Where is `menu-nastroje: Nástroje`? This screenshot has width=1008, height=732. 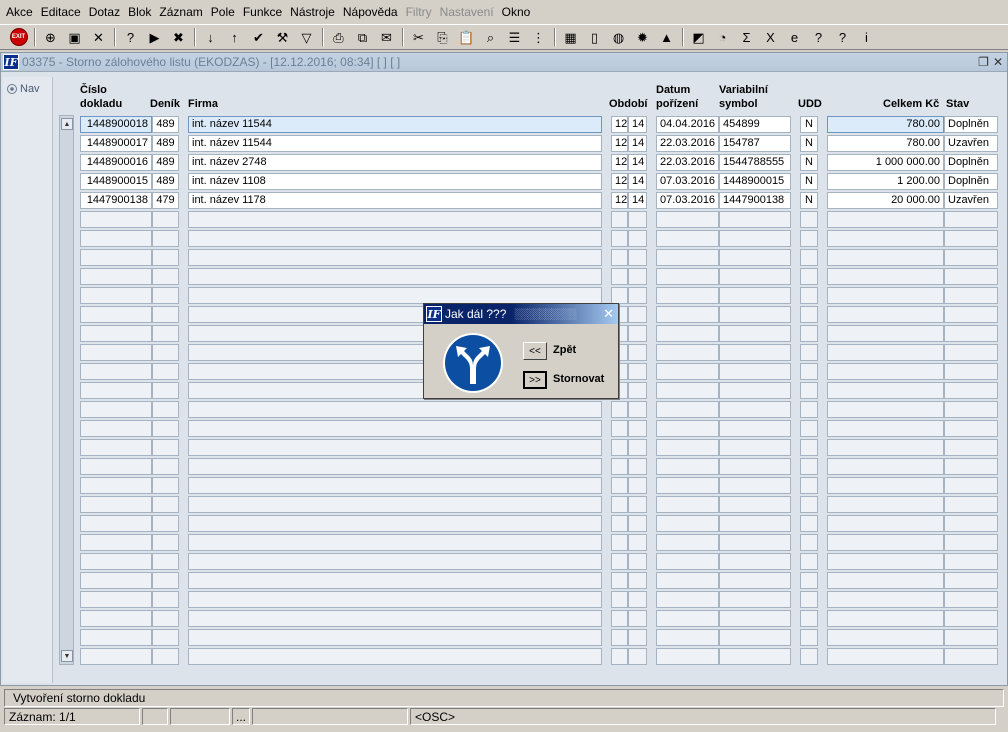 menu-nastroje: Nástroje is located at coordinates (314, 12).